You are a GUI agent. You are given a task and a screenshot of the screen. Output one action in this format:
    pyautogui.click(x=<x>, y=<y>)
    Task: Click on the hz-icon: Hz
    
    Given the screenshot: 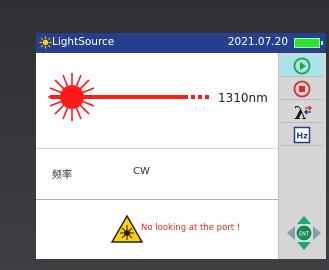 What is the action you would take?
    pyautogui.click(x=302, y=134)
    